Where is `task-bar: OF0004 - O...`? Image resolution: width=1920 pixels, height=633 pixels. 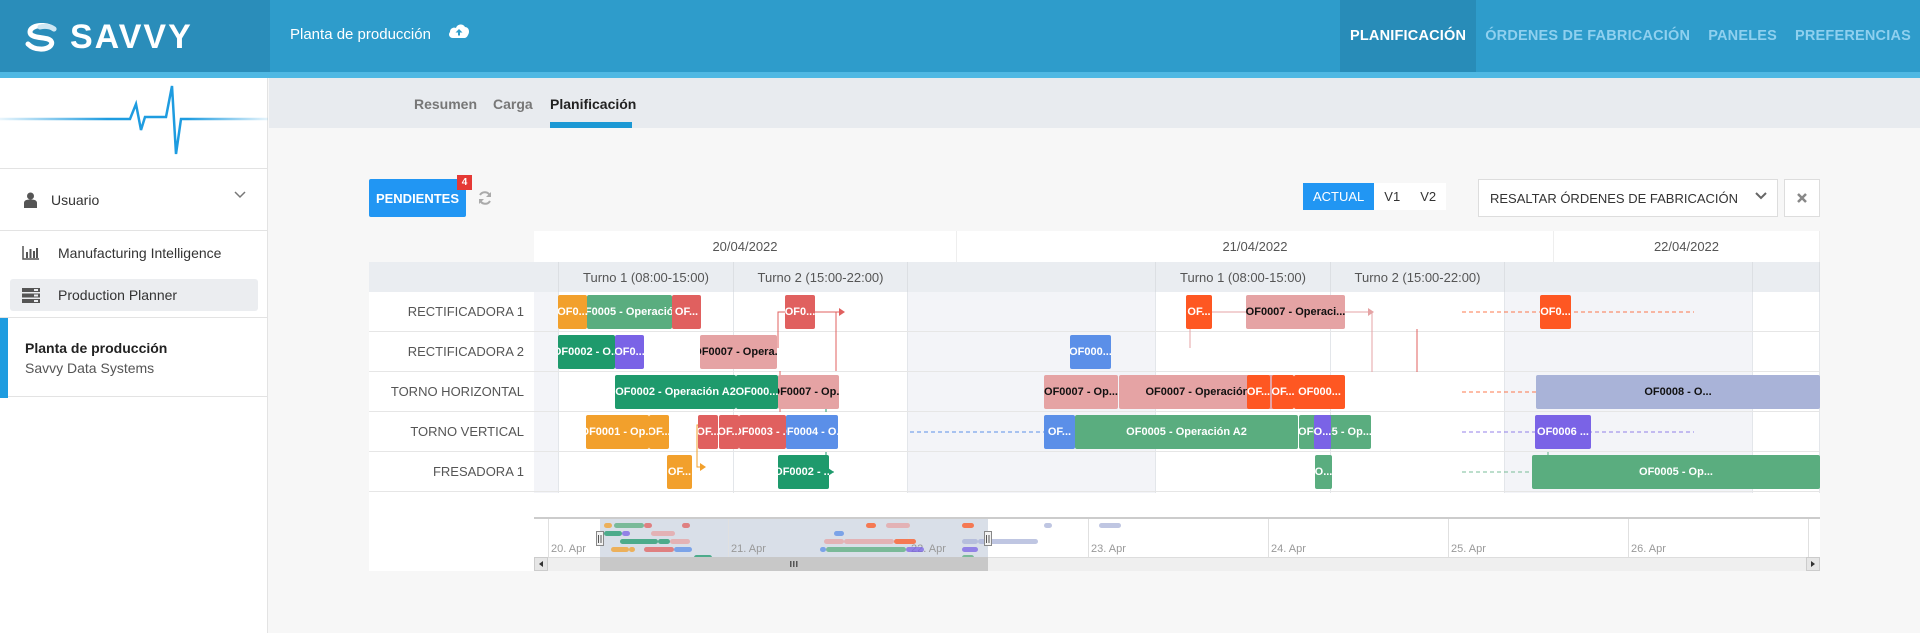 task-bar: OF0004 - O... is located at coordinates (812, 432).